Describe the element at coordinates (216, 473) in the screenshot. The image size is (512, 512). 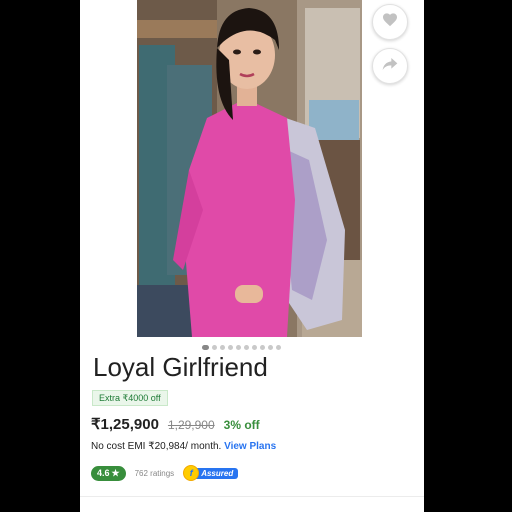
I see `assured-label: Assured` at that location.